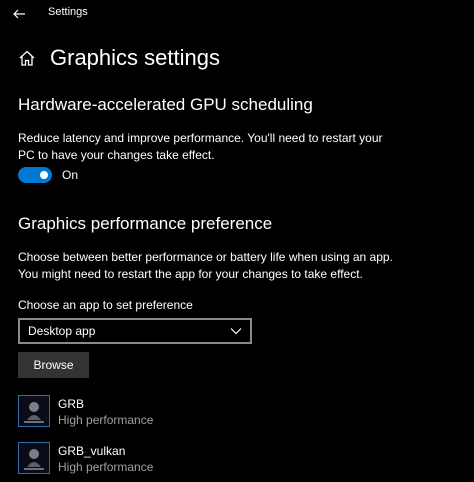 The width and height of the screenshot is (474, 482). I want to click on app-name: GRB_vulkan, so click(92, 451).